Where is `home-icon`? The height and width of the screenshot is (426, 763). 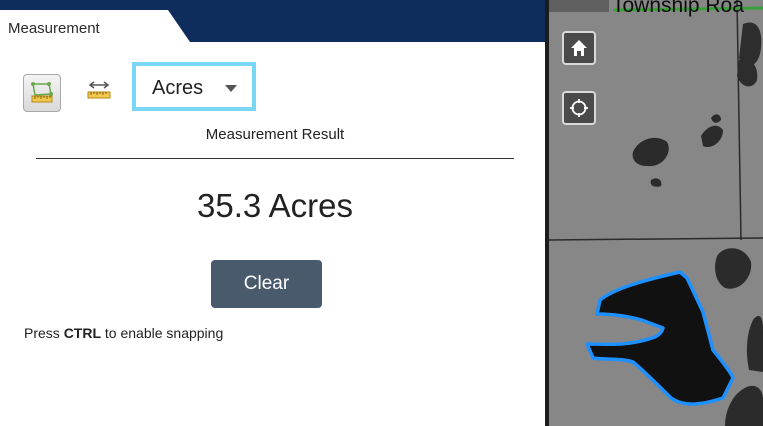
home-icon is located at coordinates (579, 48).